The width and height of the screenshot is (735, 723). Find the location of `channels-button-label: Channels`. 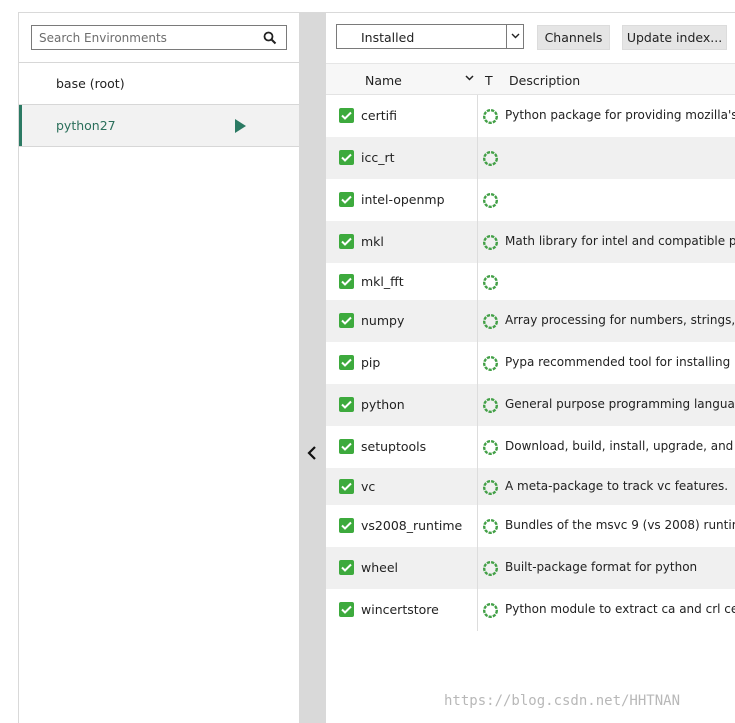

channels-button-label: Channels is located at coordinates (573, 37).